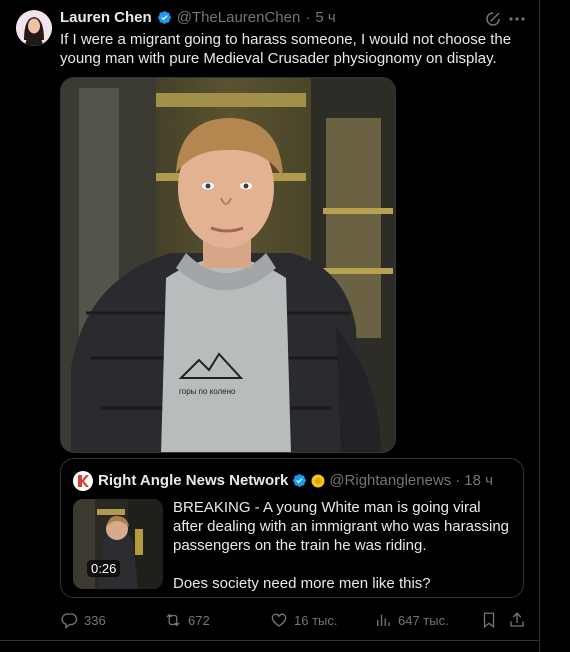  Describe the element at coordinates (316, 620) in the screenshot. I see `like-count: 16 тыс.` at that location.